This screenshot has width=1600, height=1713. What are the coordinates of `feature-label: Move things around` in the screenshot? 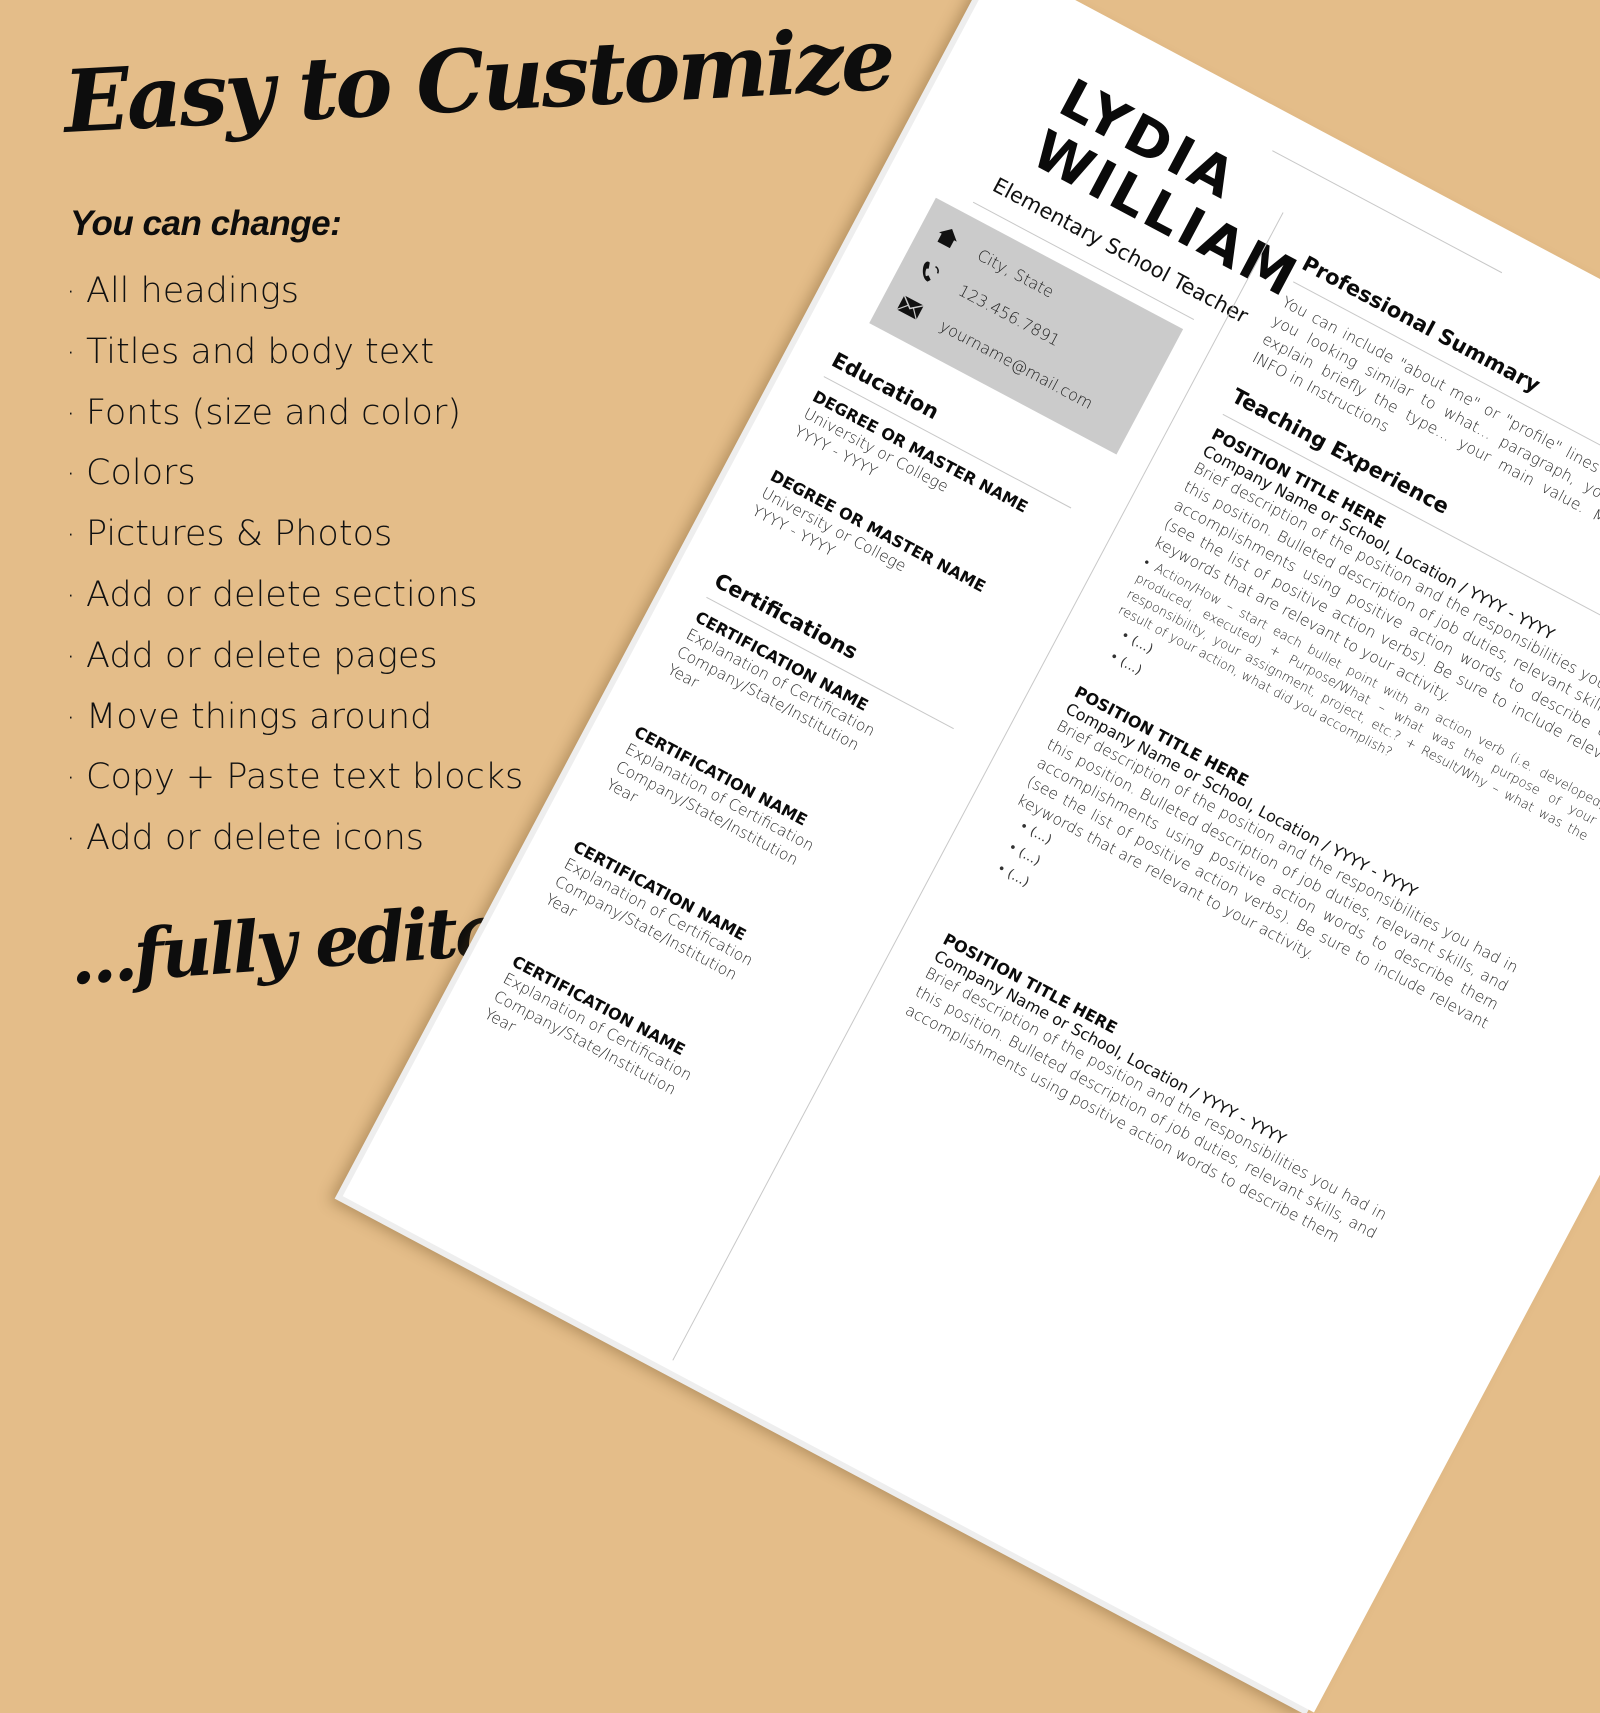 It's located at (259, 716).